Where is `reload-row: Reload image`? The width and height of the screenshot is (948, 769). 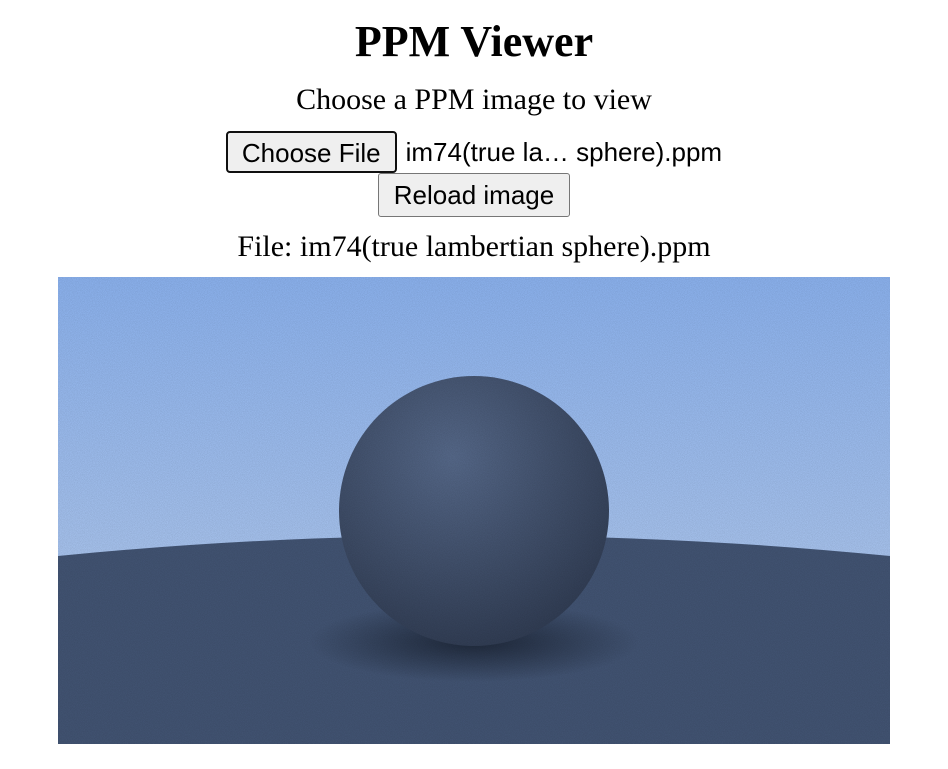
reload-row: Reload image is located at coordinates (474, 195).